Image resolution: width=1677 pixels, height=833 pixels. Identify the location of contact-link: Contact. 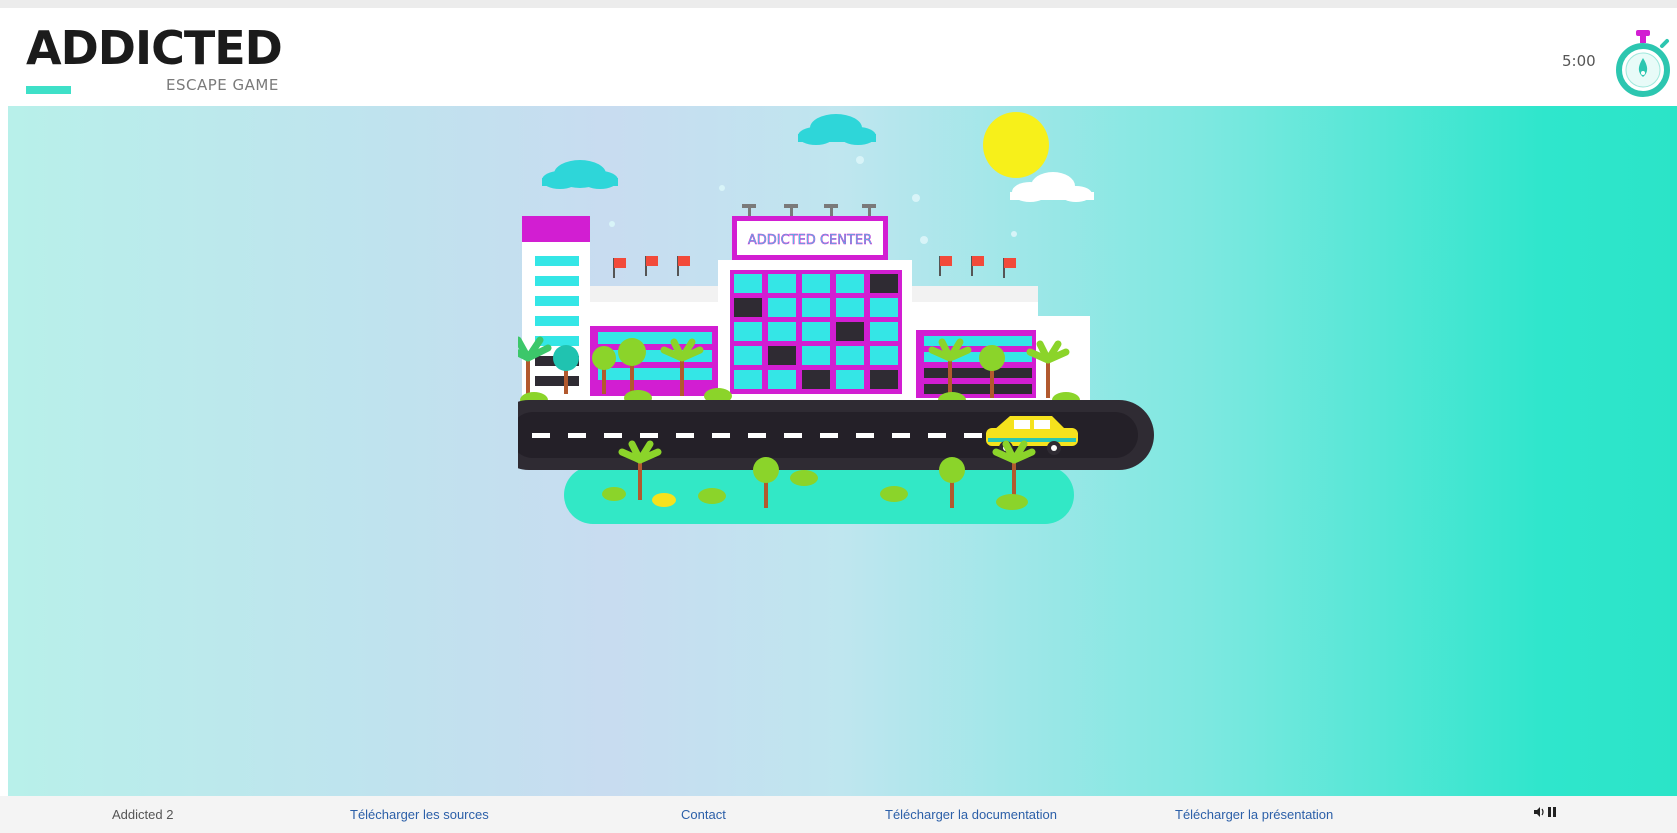
(703, 814).